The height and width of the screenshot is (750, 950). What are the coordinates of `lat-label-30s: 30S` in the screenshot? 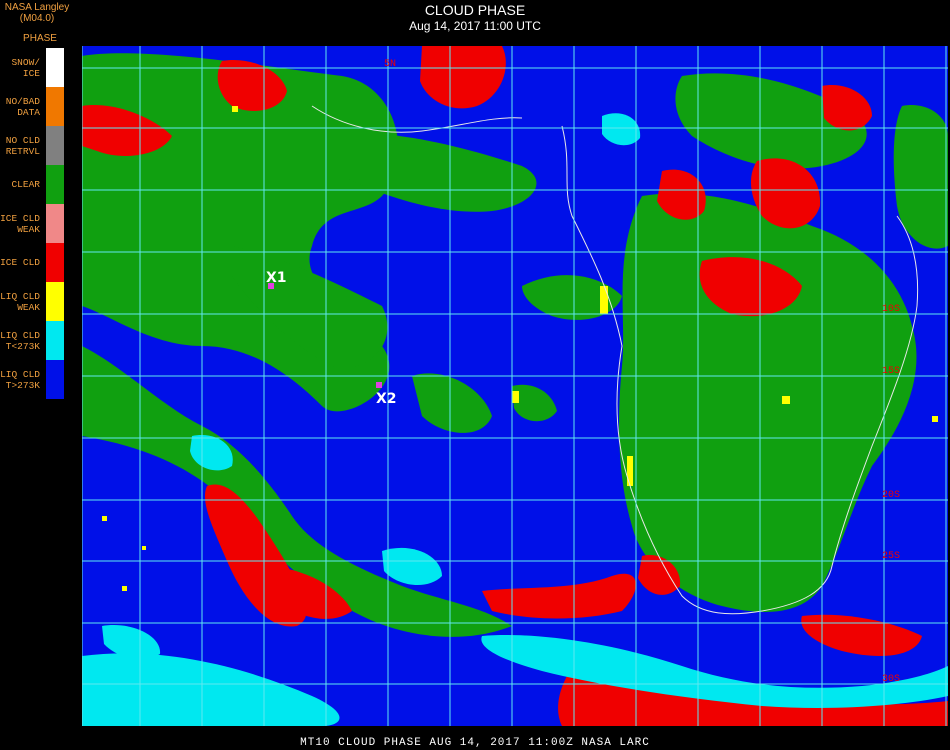 It's located at (891, 679).